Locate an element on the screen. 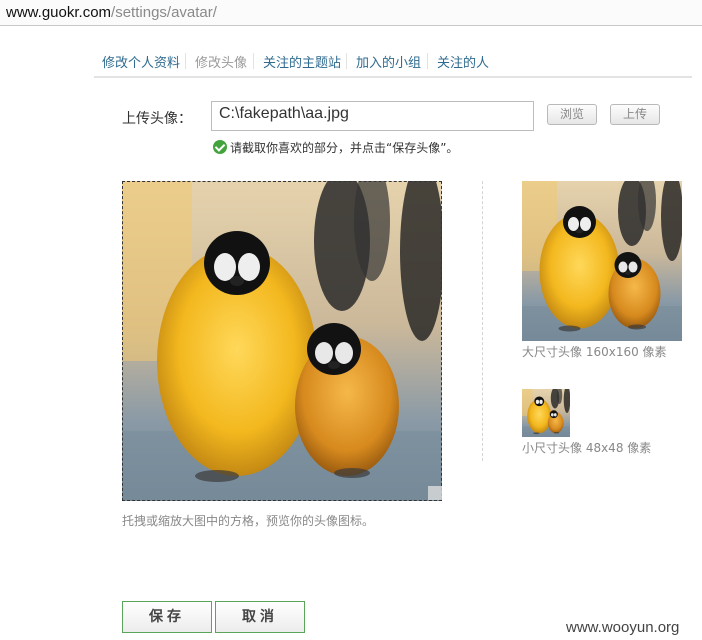 The width and height of the screenshot is (702, 640). tab-avatar: 修改头像 is located at coordinates (221, 61).